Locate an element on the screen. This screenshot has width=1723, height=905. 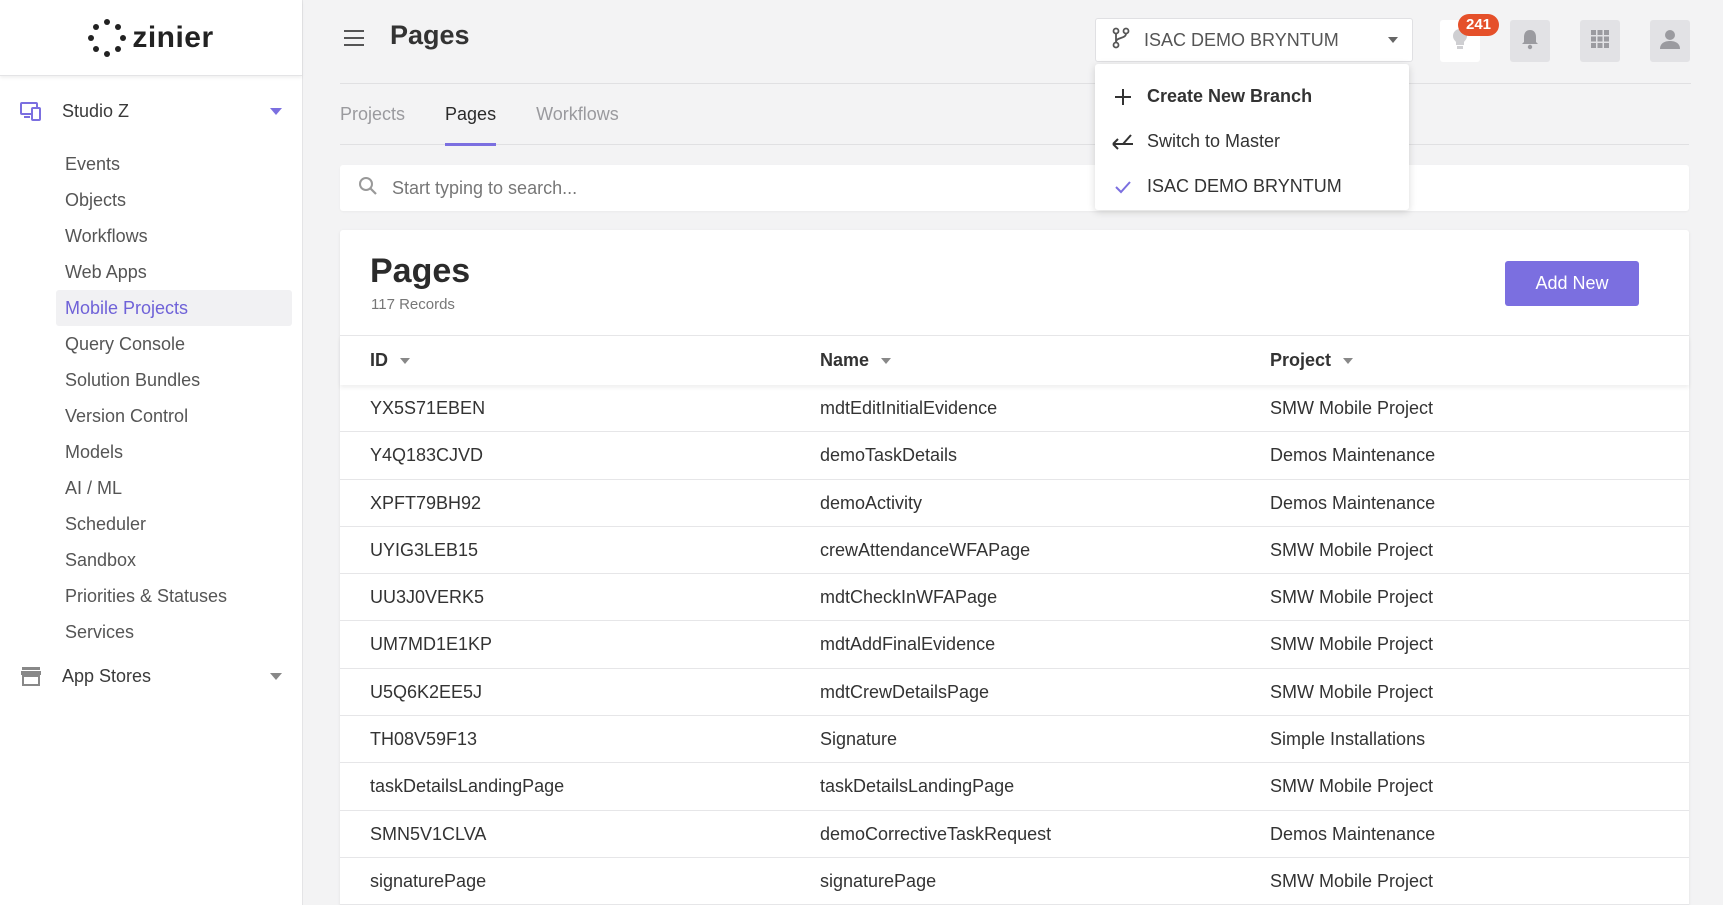
bell-icon is located at coordinates (1530, 41).